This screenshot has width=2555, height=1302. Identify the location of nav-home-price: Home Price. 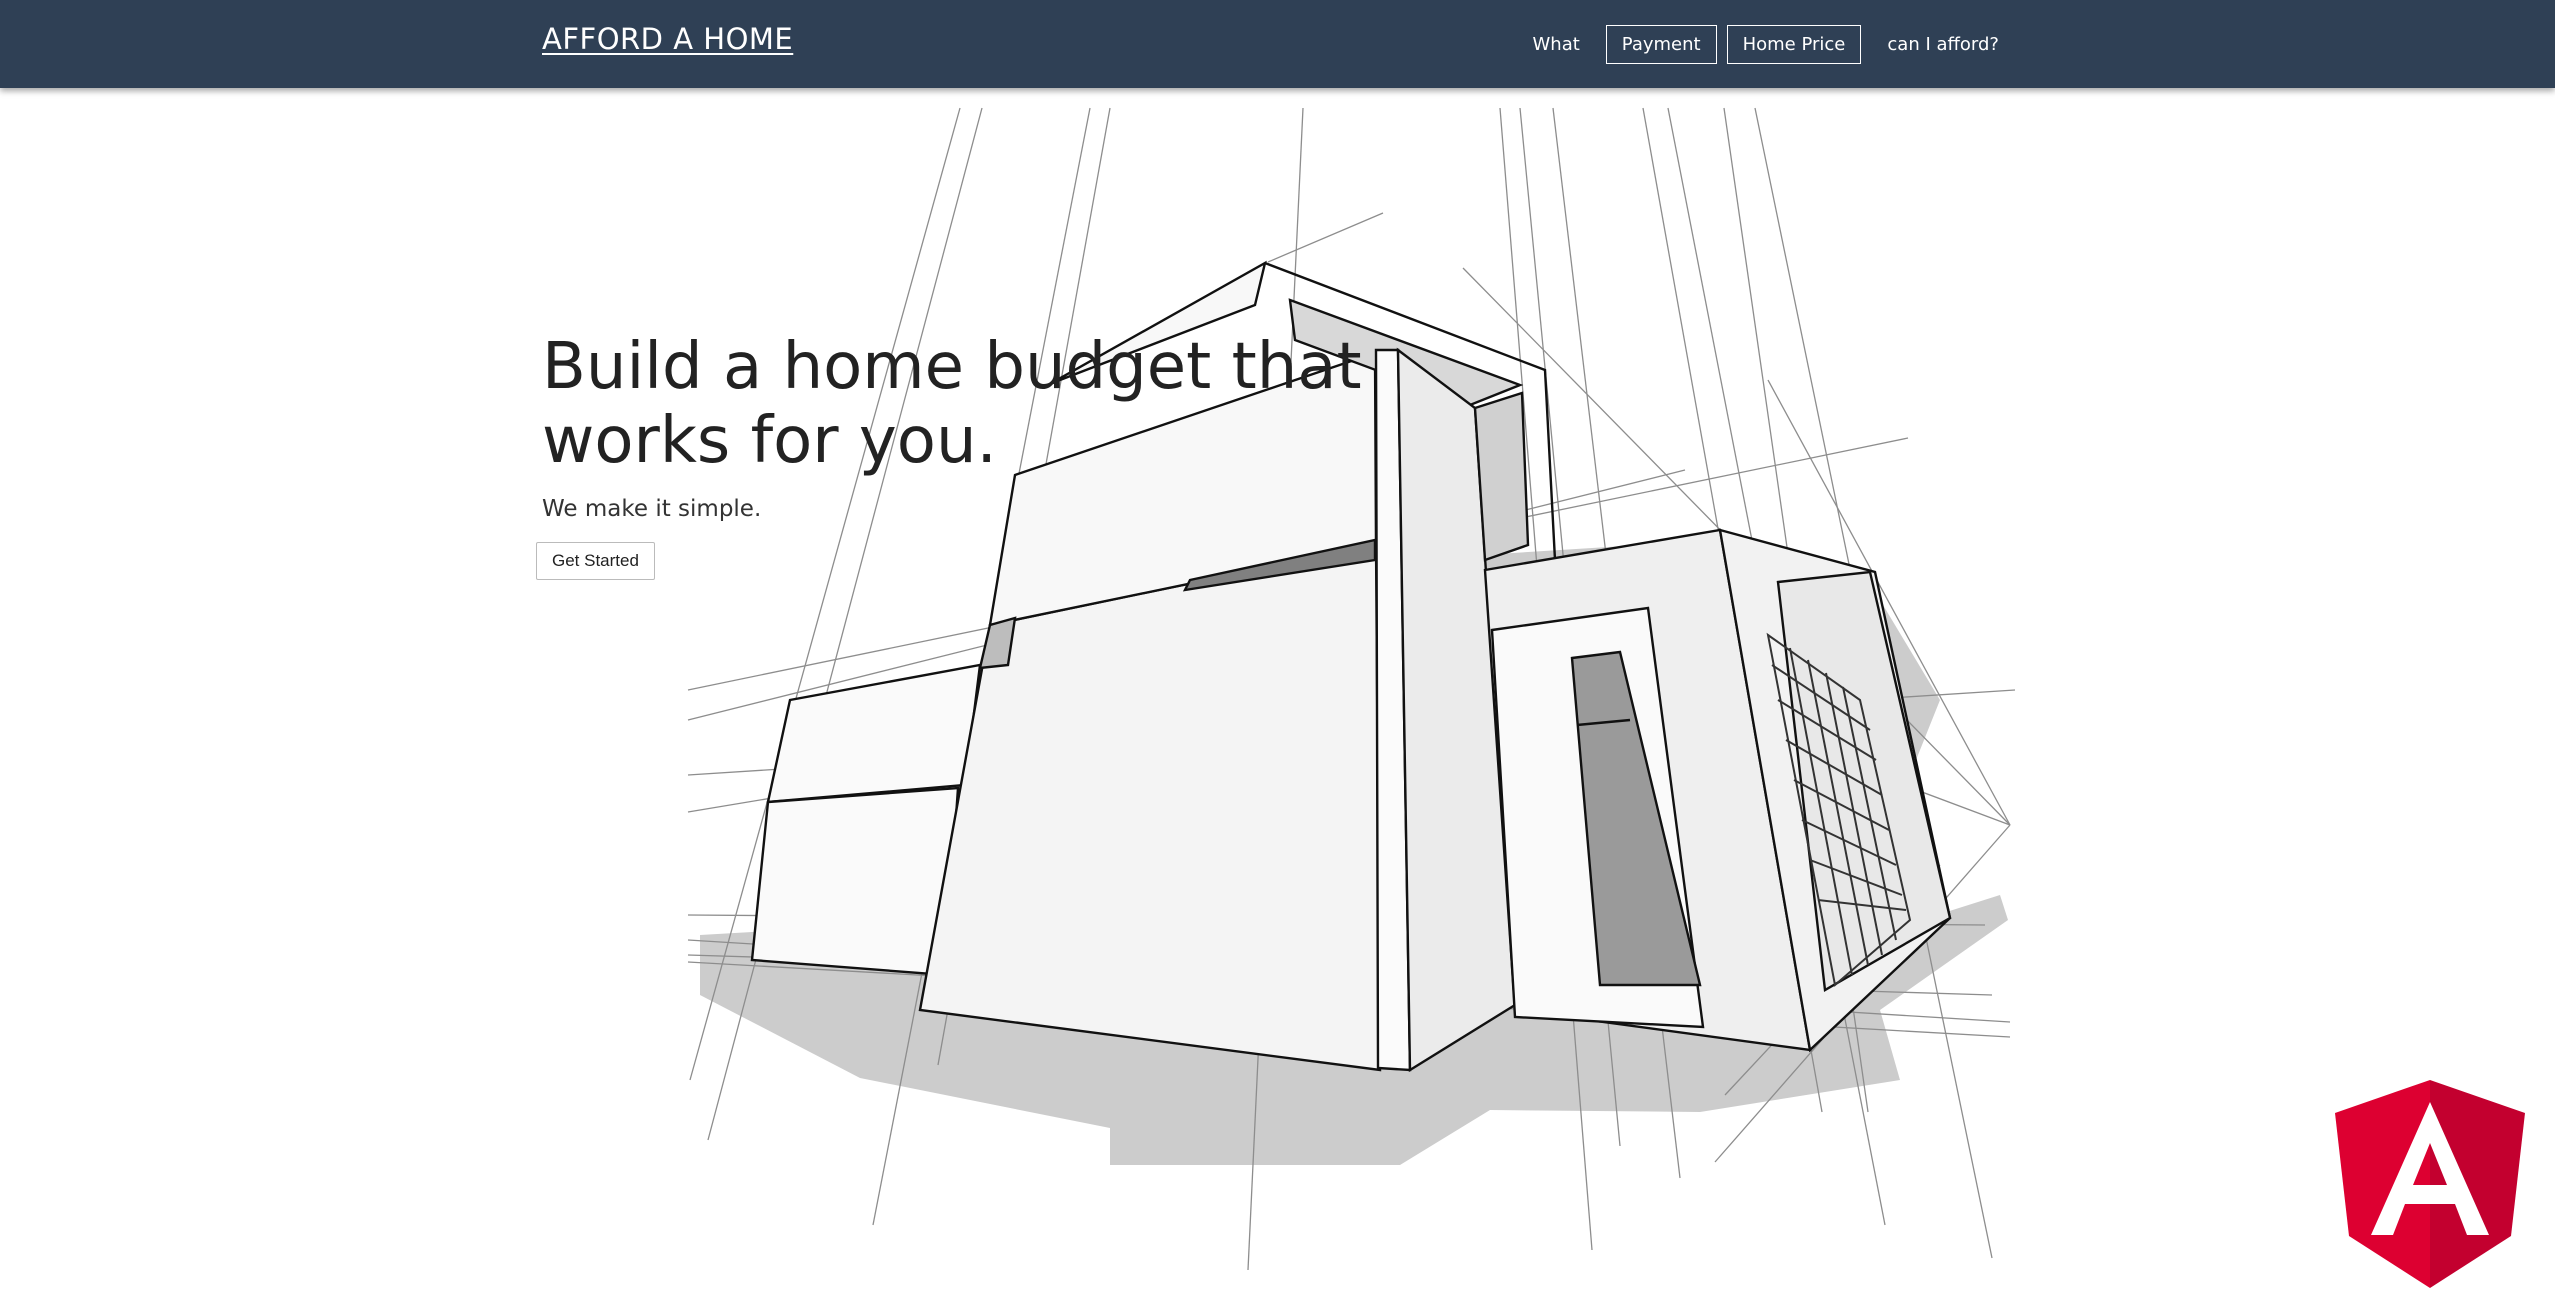
(1794, 44).